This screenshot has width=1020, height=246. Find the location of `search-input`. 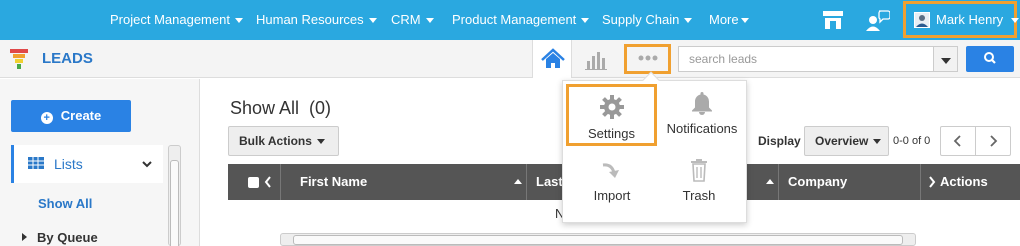

search-input is located at coordinates (806, 59).